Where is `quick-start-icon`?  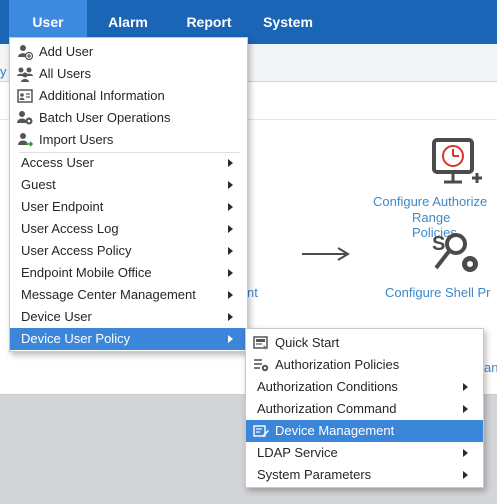 quick-start-icon is located at coordinates (260, 343).